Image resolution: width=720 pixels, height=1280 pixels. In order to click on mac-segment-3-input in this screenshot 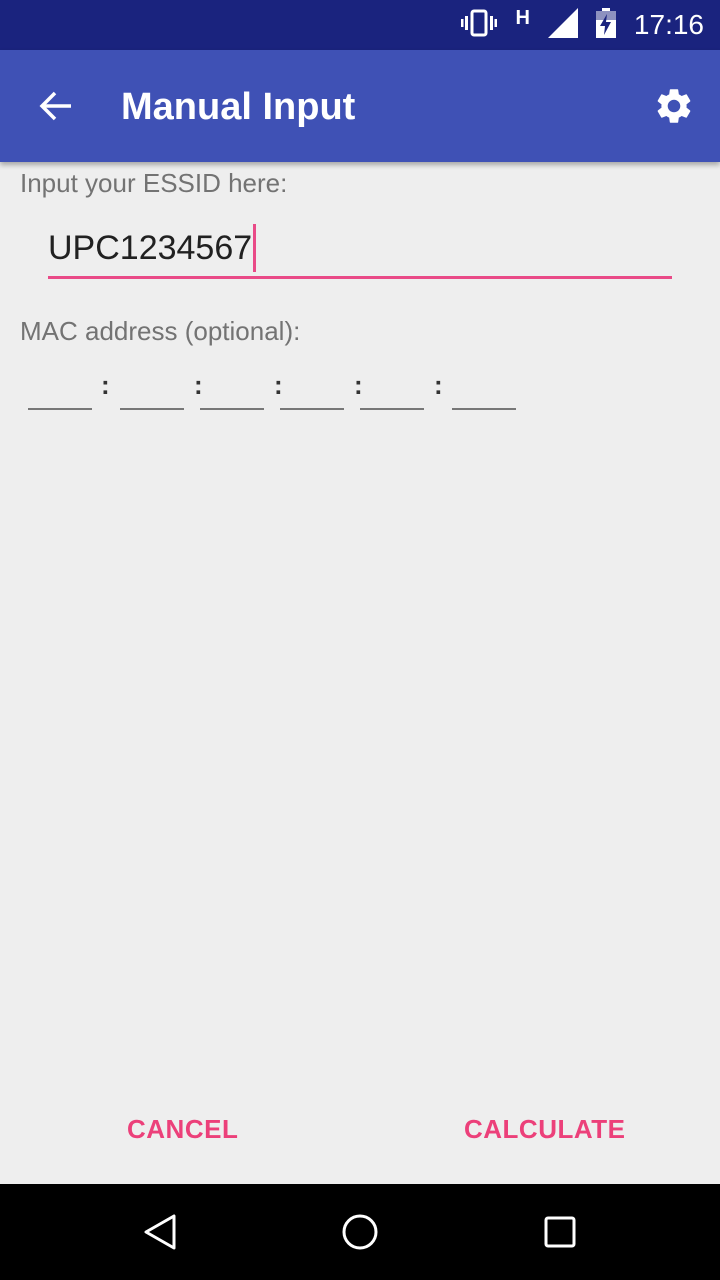, I will do `click(232, 409)`.